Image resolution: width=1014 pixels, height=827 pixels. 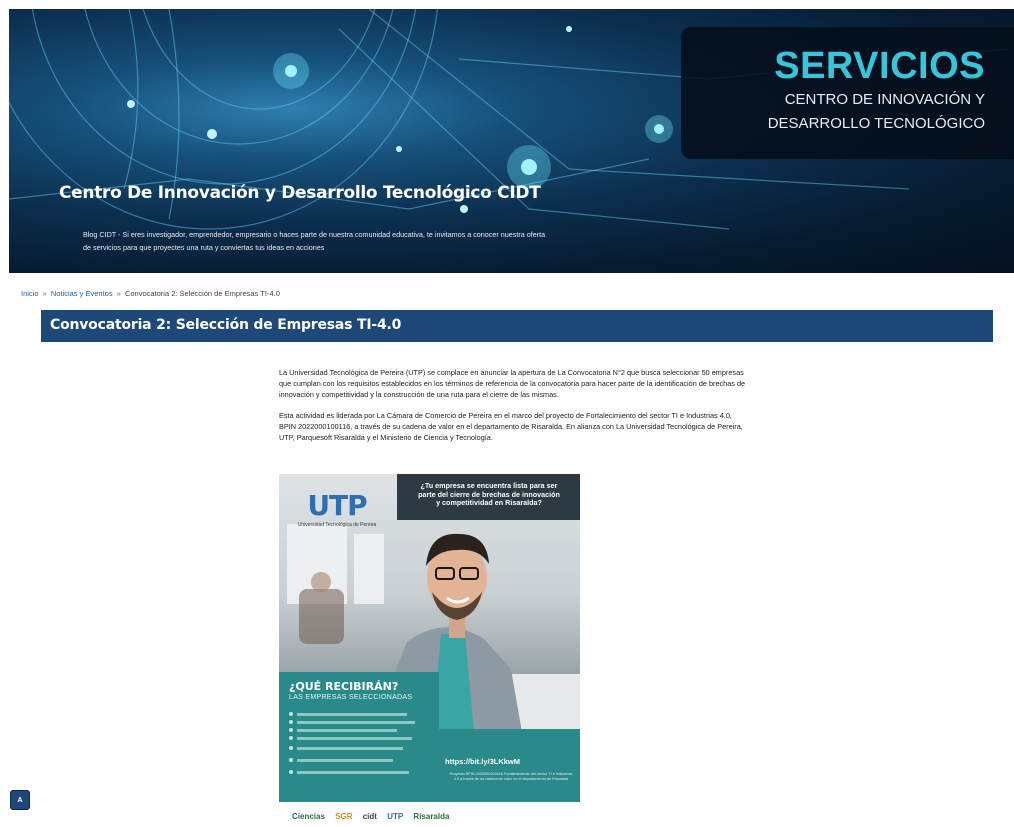 What do you see at coordinates (82, 293) in the screenshot?
I see `breadcrumb-section-link: Noticias y Eventos` at bounding box center [82, 293].